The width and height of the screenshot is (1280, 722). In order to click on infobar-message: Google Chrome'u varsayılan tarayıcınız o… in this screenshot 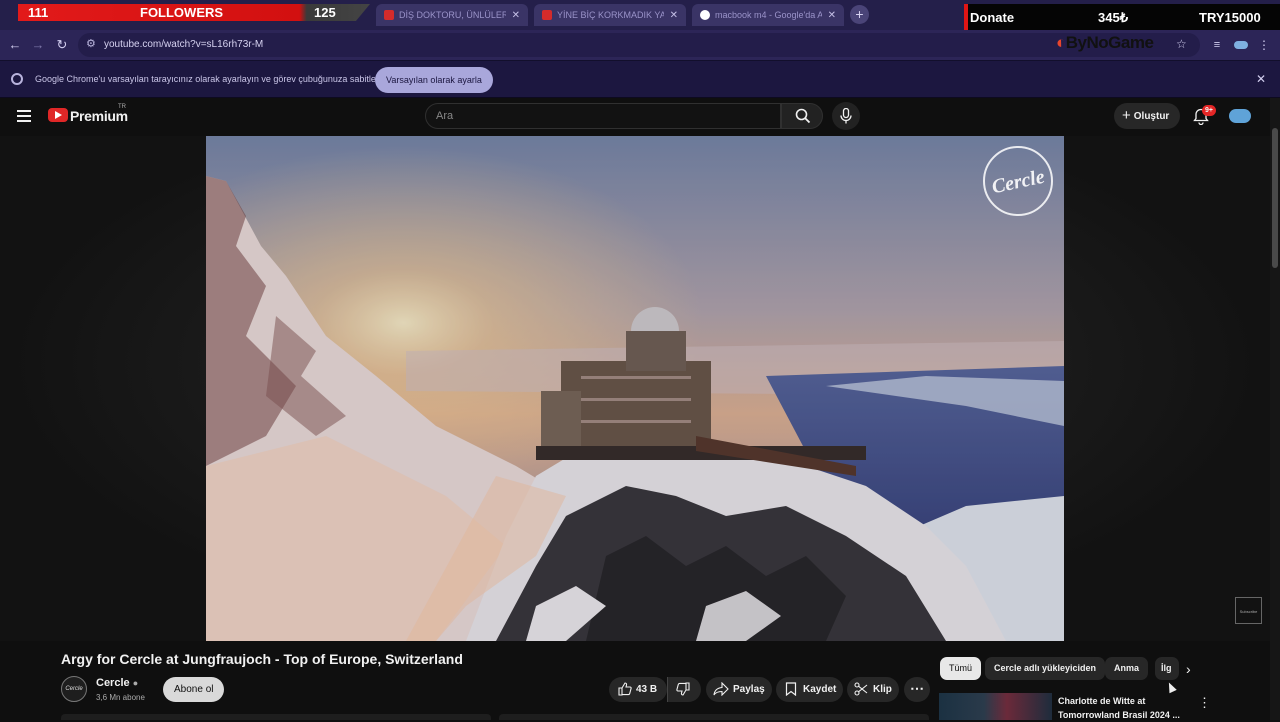, I will do `click(211, 79)`.